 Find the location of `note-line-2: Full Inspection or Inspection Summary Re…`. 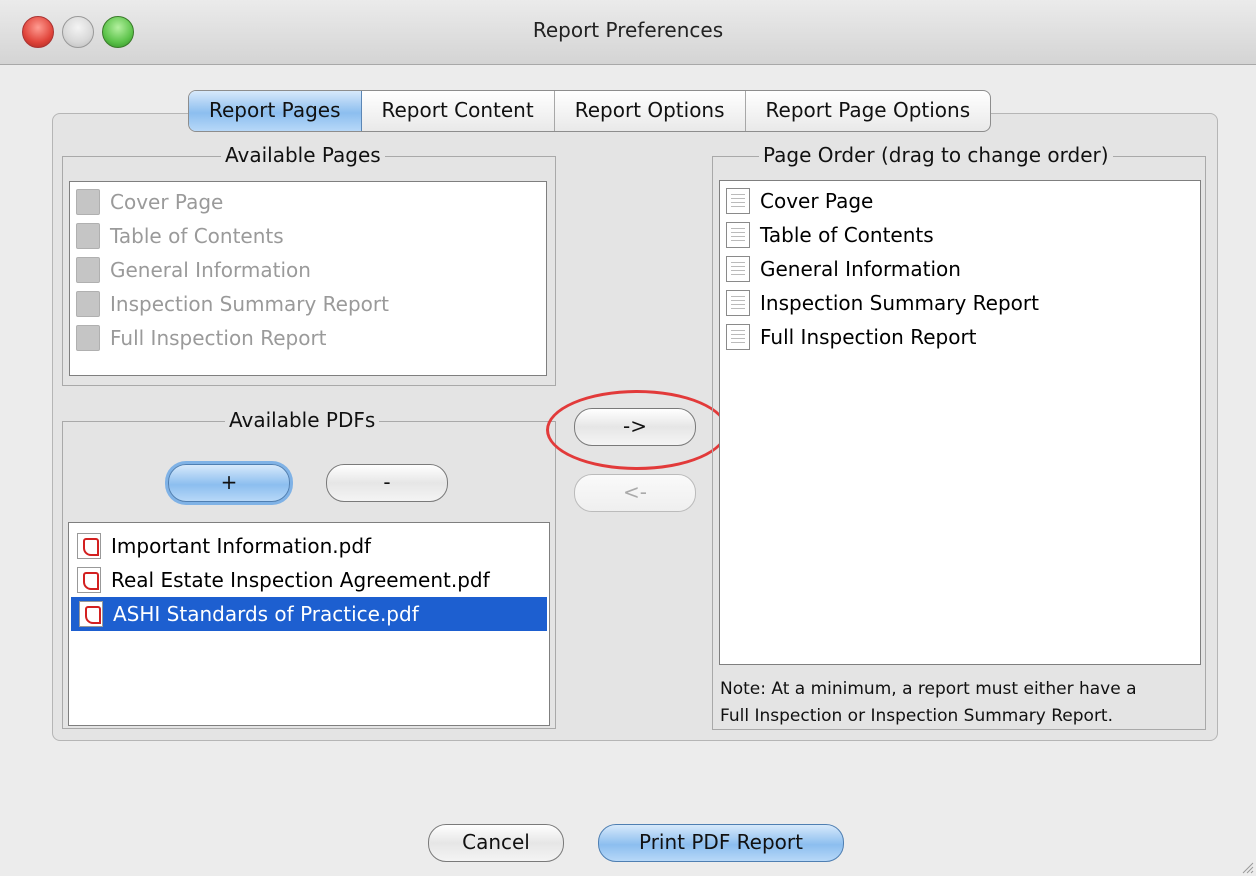

note-line-2: Full Inspection or Inspection Summary Re… is located at coordinates (917, 716).